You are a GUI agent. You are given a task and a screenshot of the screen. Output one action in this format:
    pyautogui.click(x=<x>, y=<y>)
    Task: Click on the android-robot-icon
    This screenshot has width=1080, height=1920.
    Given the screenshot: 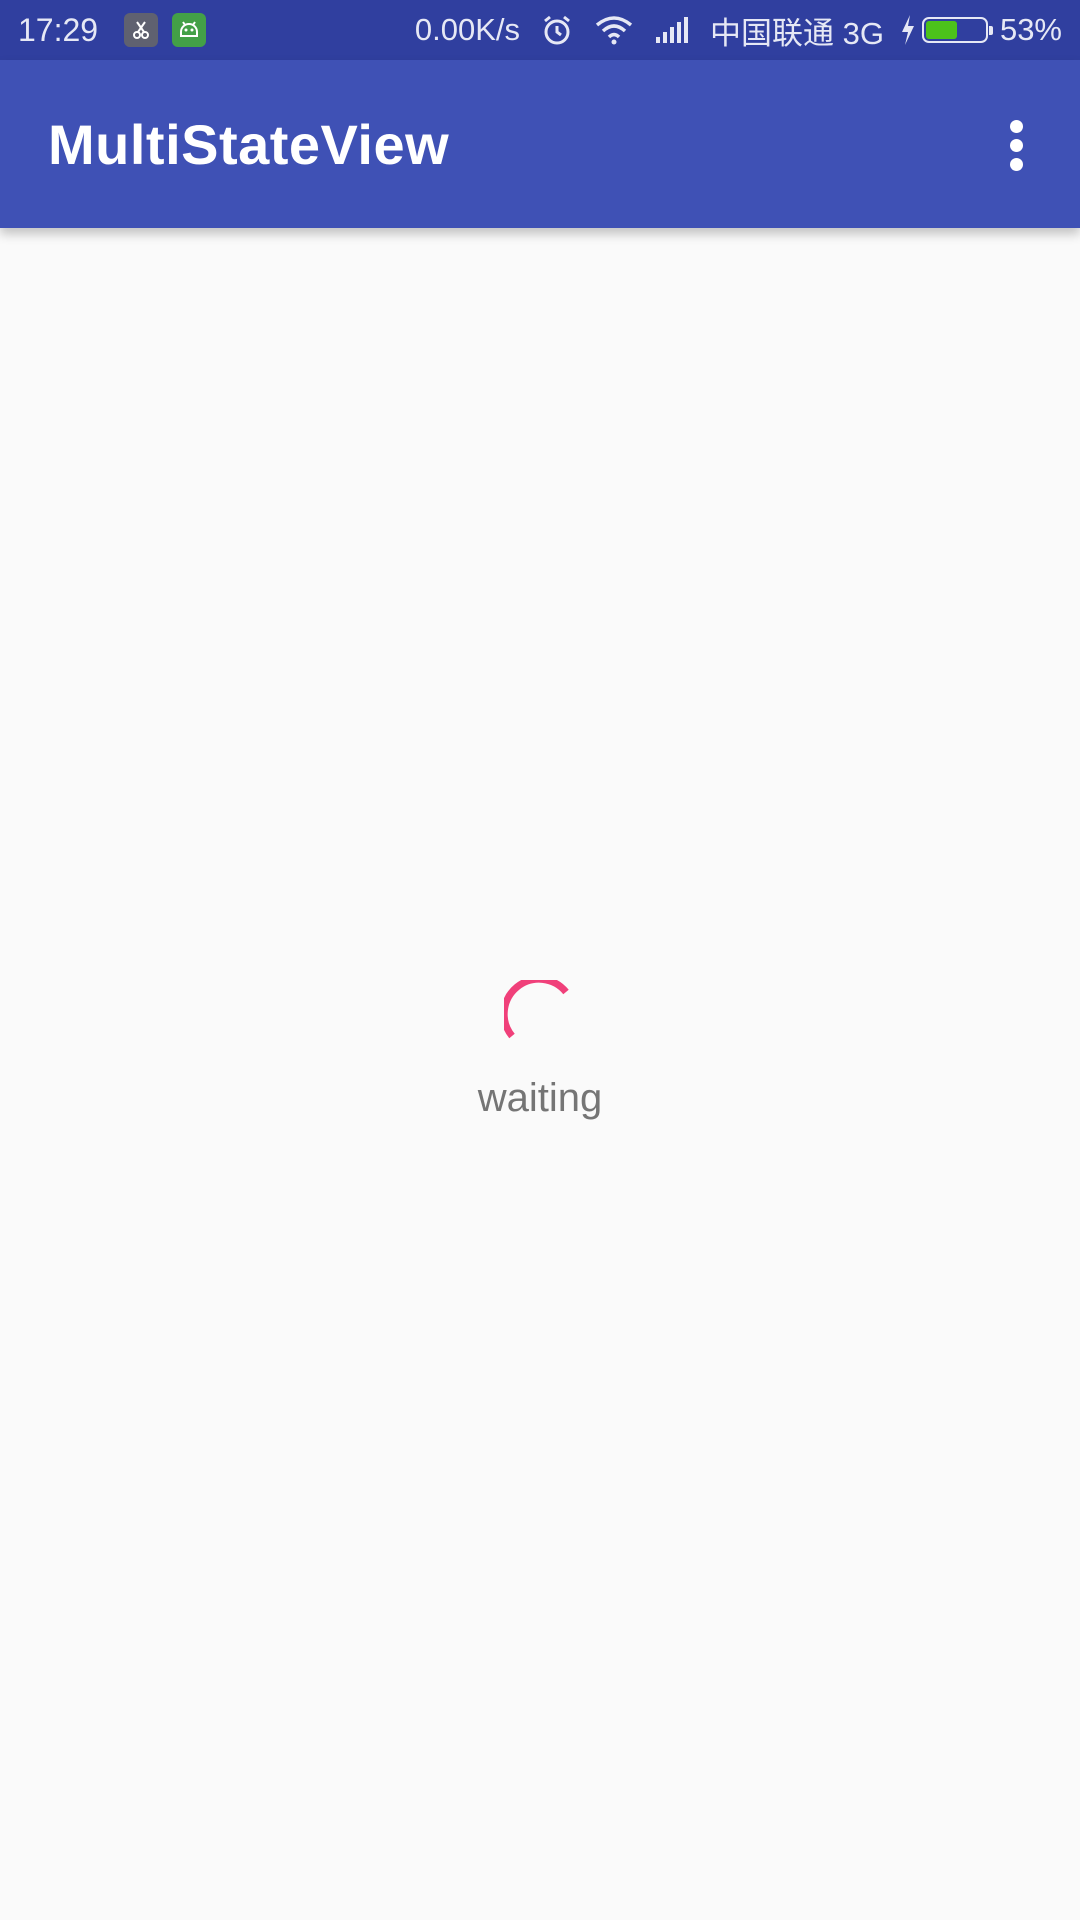 What is the action you would take?
    pyautogui.click(x=189, y=30)
    